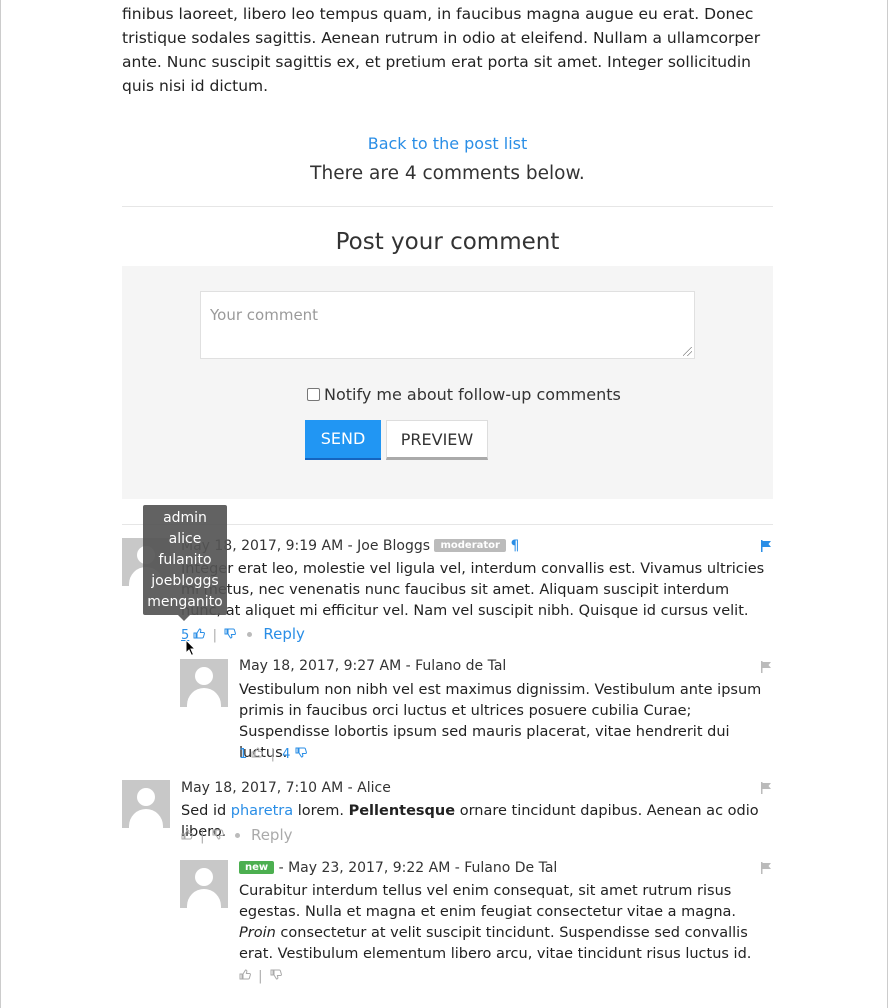 Image resolution: width=888 pixels, height=1008 pixels. I want to click on notify-label: Notify me about follow-up comments, so click(472, 394).